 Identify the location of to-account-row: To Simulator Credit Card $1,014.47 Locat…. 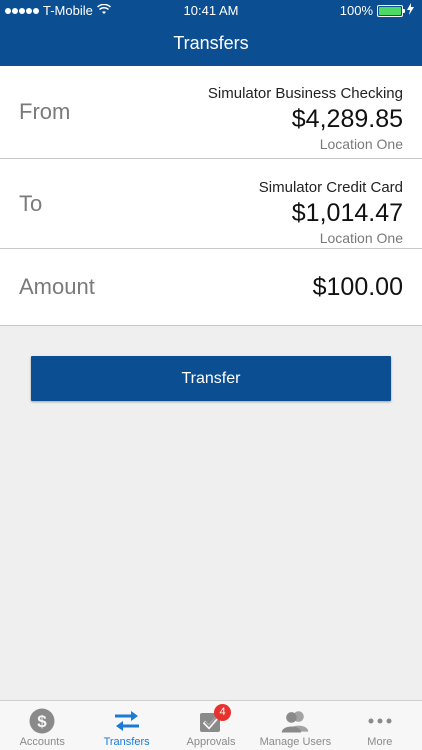
(211, 204).